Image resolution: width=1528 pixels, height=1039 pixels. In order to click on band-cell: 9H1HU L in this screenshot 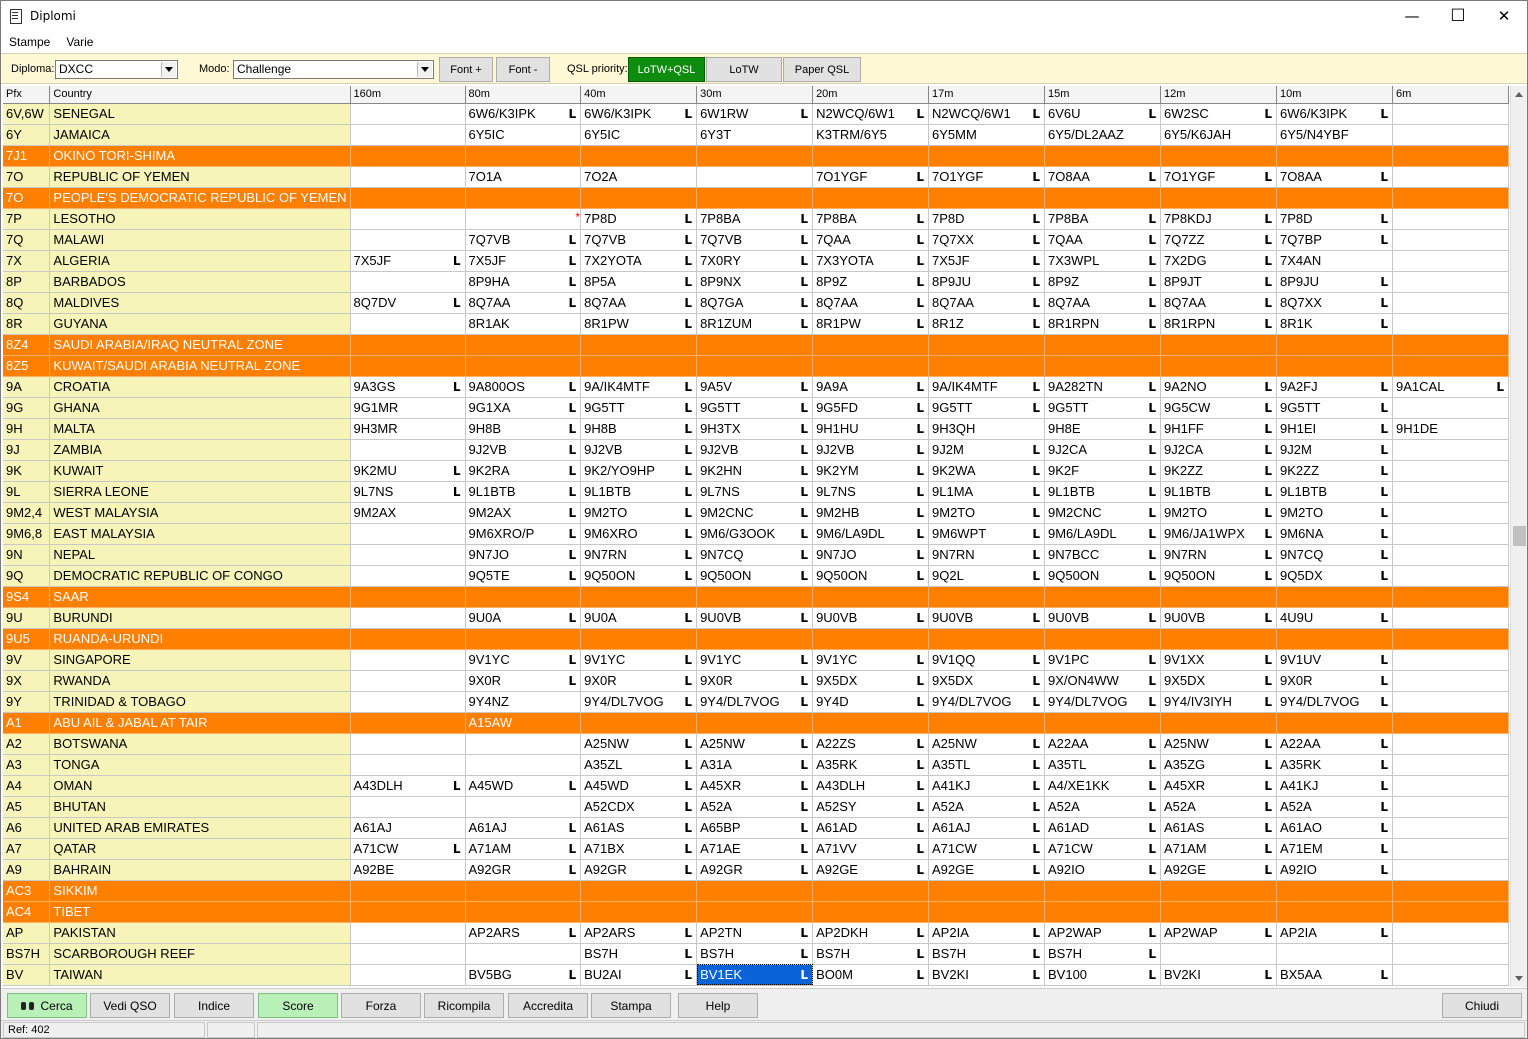, I will do `click(871, 429)`.